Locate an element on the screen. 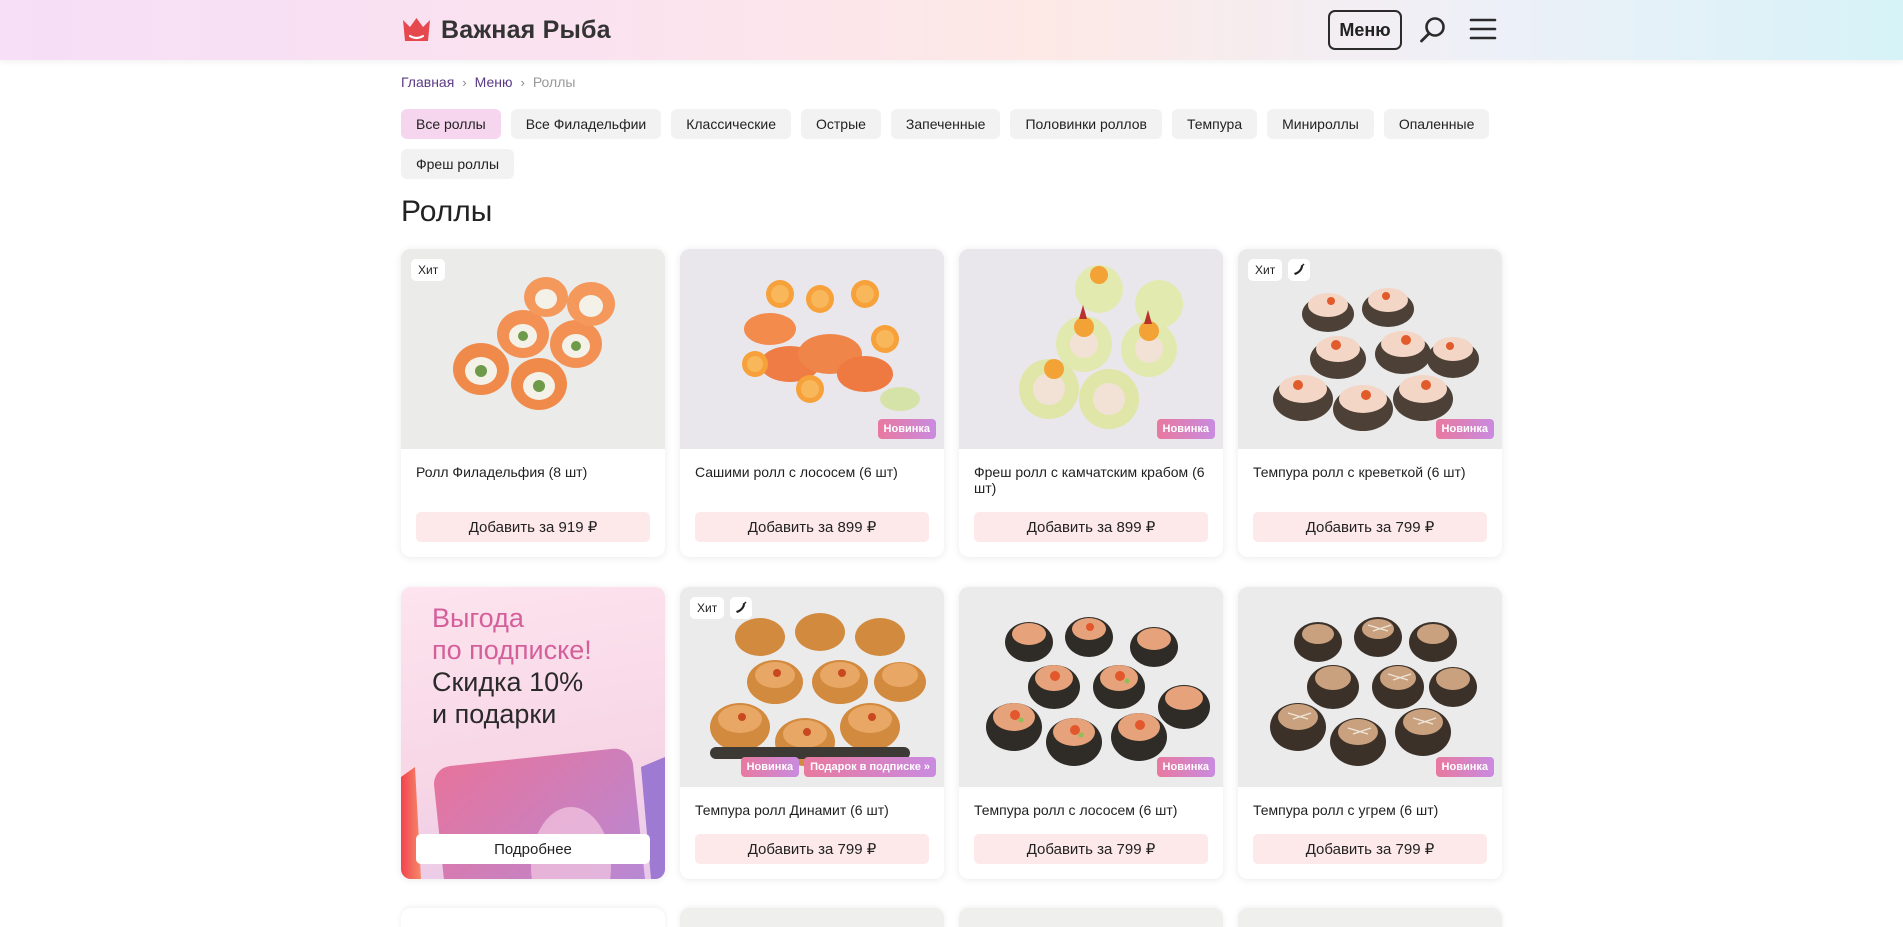 This screenshot has width=1903, height=927. breadcrumb-home: Главная is located at coordinates (427, 82).